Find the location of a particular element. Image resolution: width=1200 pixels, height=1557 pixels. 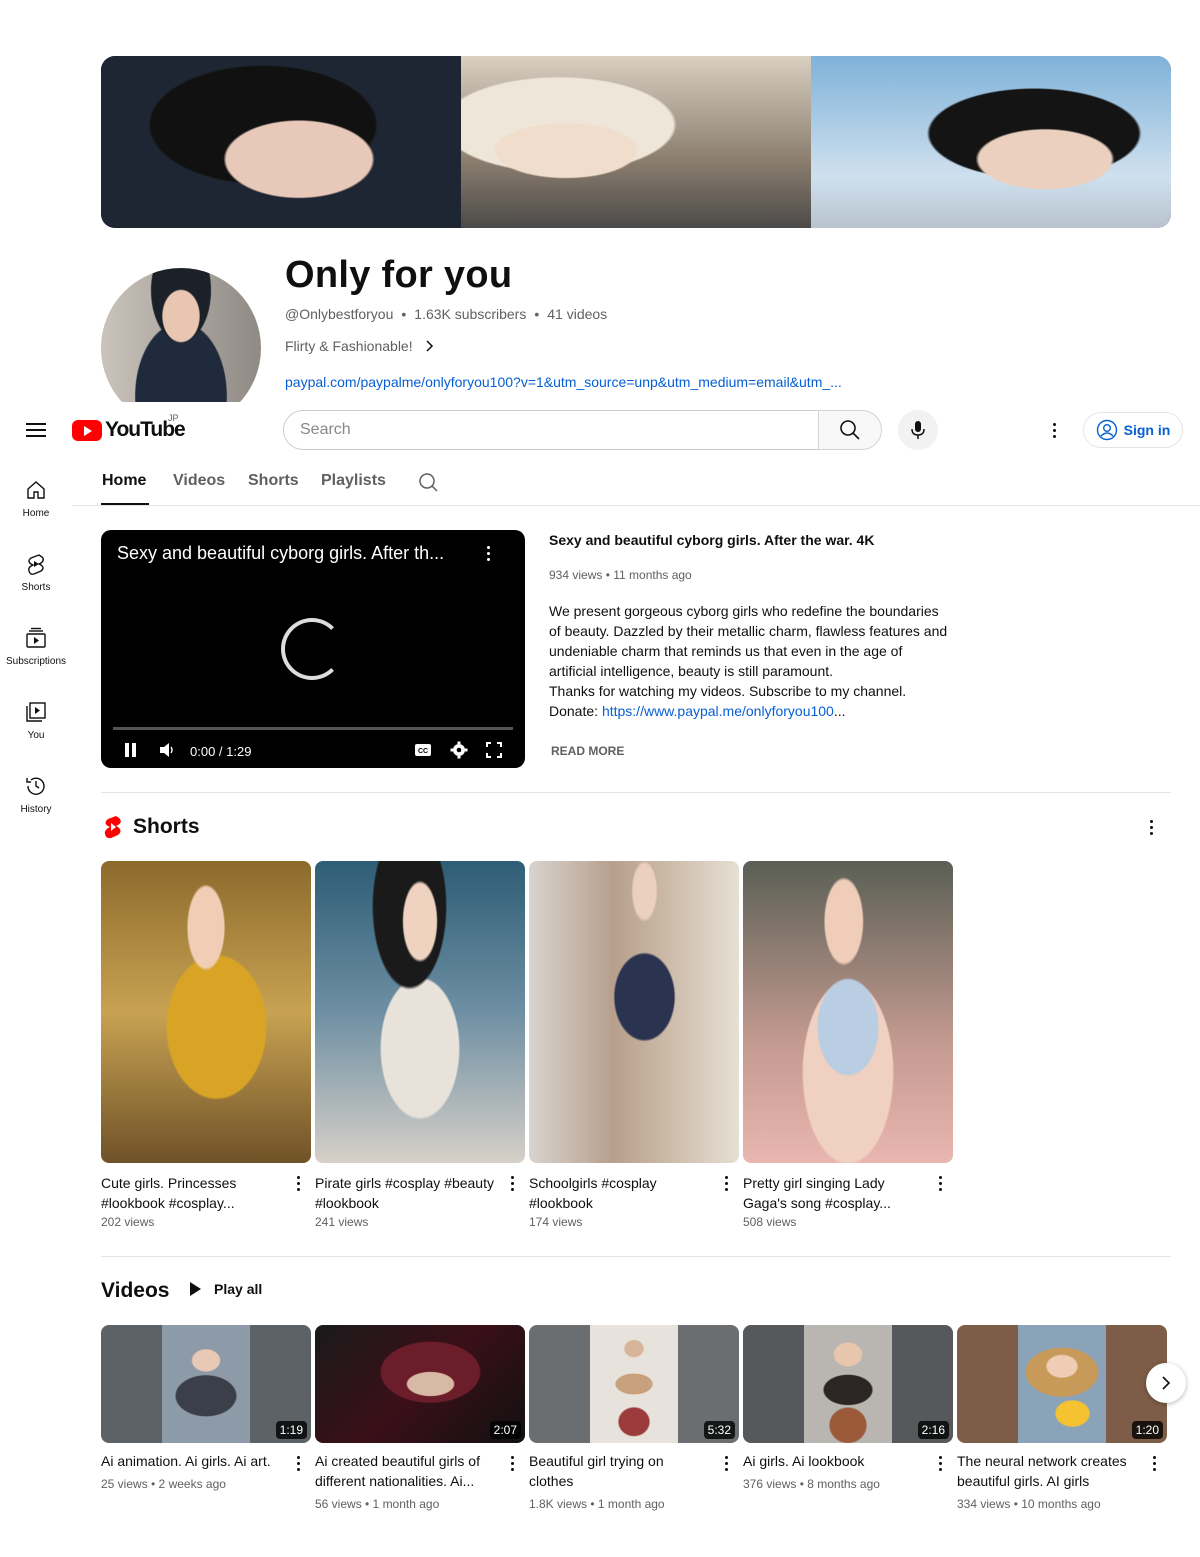

volume-icon is located at coordinates (167, 750).